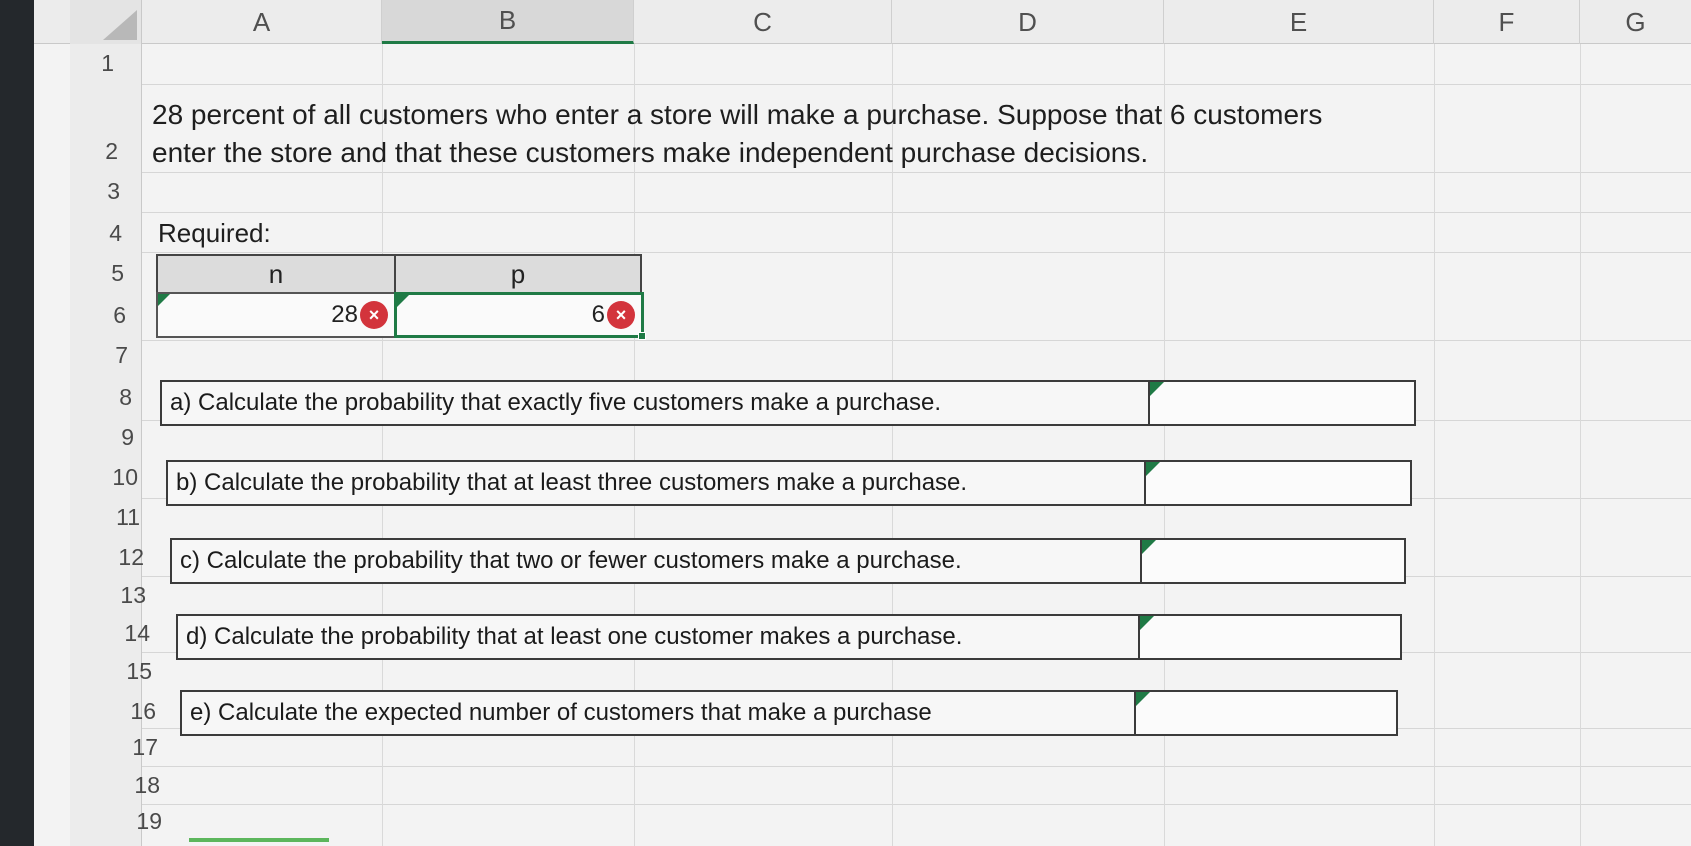  I want to click on row-header-16: 16, so click(126, 711).